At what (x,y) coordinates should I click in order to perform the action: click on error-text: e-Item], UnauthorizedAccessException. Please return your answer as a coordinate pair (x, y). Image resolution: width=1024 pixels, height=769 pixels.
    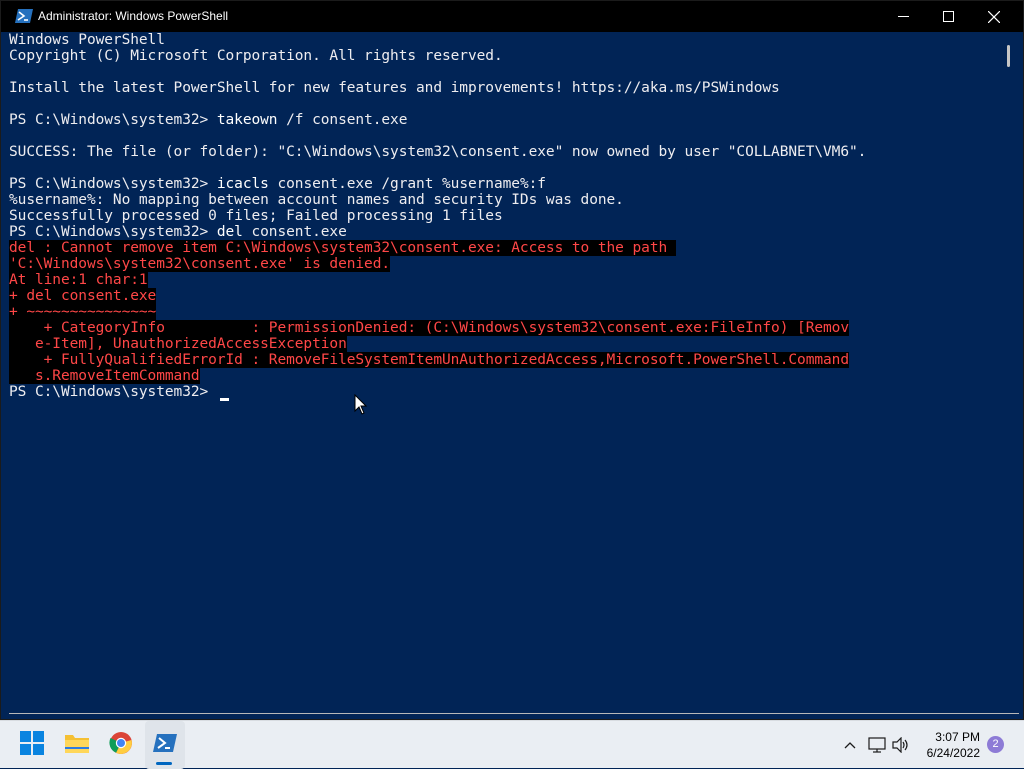
    Looking at the image, I should click on (178, 344).